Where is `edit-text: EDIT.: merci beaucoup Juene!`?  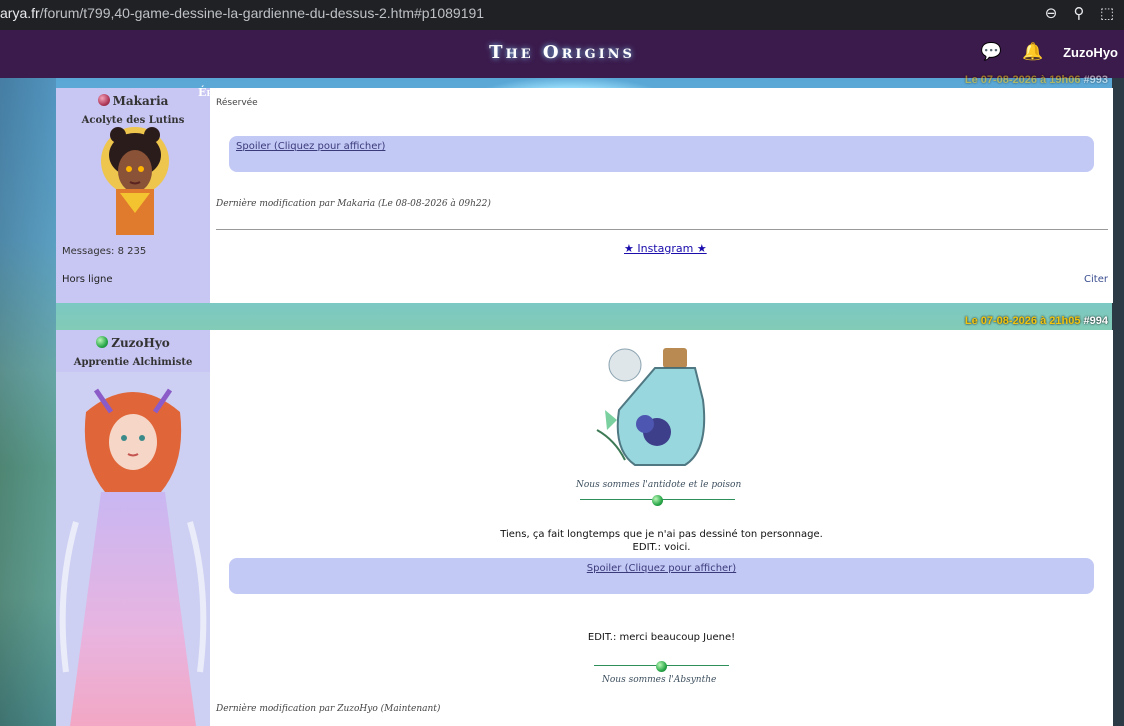 edit-text: EDIT.: merci beaucoup Juene! is located at coordinates (661, 637).